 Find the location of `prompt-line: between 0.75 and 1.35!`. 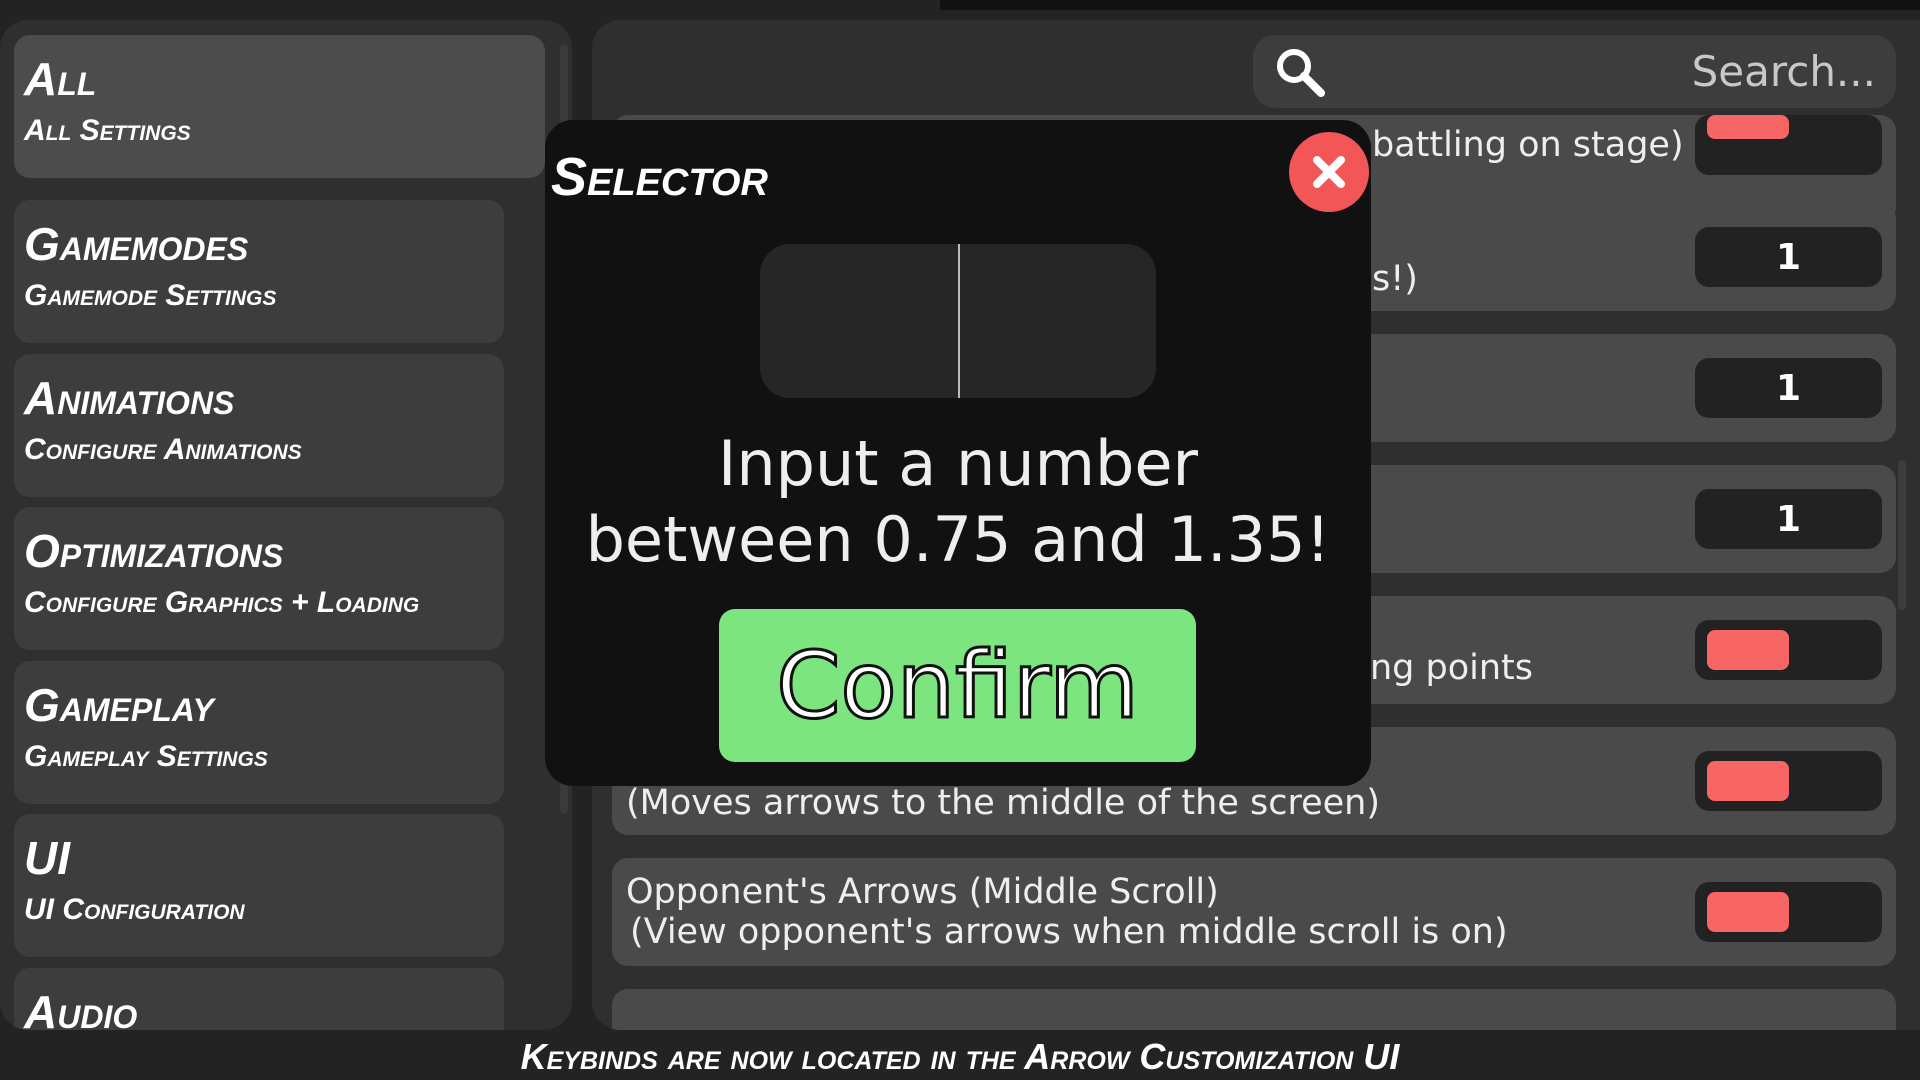

prompt-line: between 0.75 and 1.35! is located at coordinates (958, 539).